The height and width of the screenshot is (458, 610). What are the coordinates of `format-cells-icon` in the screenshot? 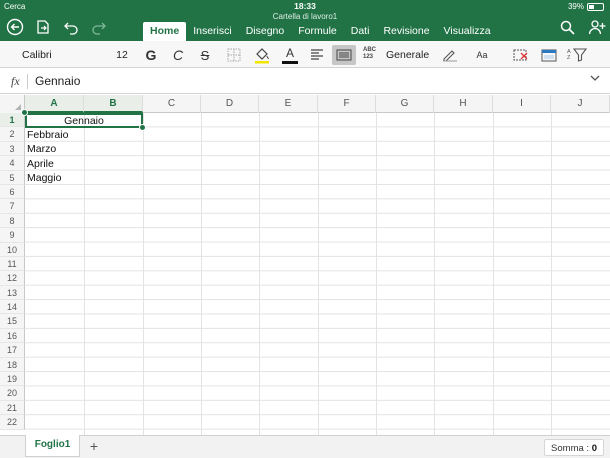 It's located at (549, 55).